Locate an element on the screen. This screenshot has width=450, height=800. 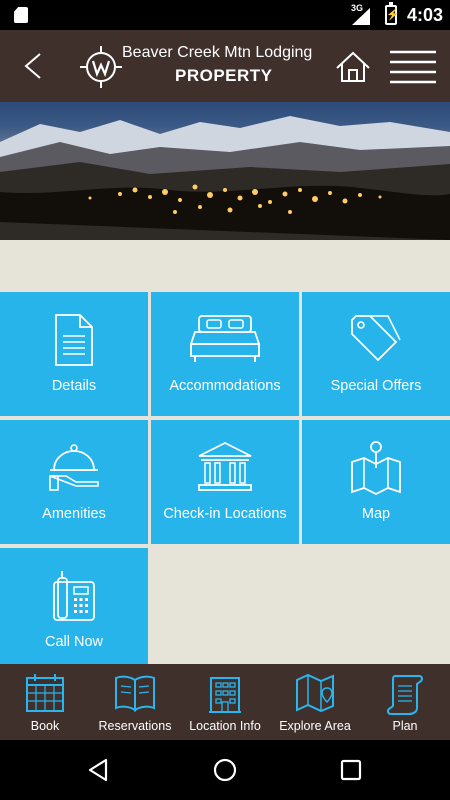
tag-icon is located at coordinates (376, 338).